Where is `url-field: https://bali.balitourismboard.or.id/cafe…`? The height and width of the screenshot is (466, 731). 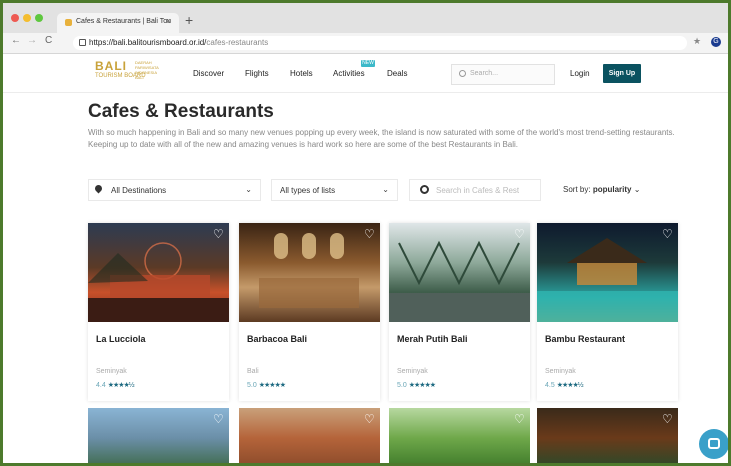
url-field: https://bali.balitourismboard.or.id/cafe… is located at coordinates (380, 43).